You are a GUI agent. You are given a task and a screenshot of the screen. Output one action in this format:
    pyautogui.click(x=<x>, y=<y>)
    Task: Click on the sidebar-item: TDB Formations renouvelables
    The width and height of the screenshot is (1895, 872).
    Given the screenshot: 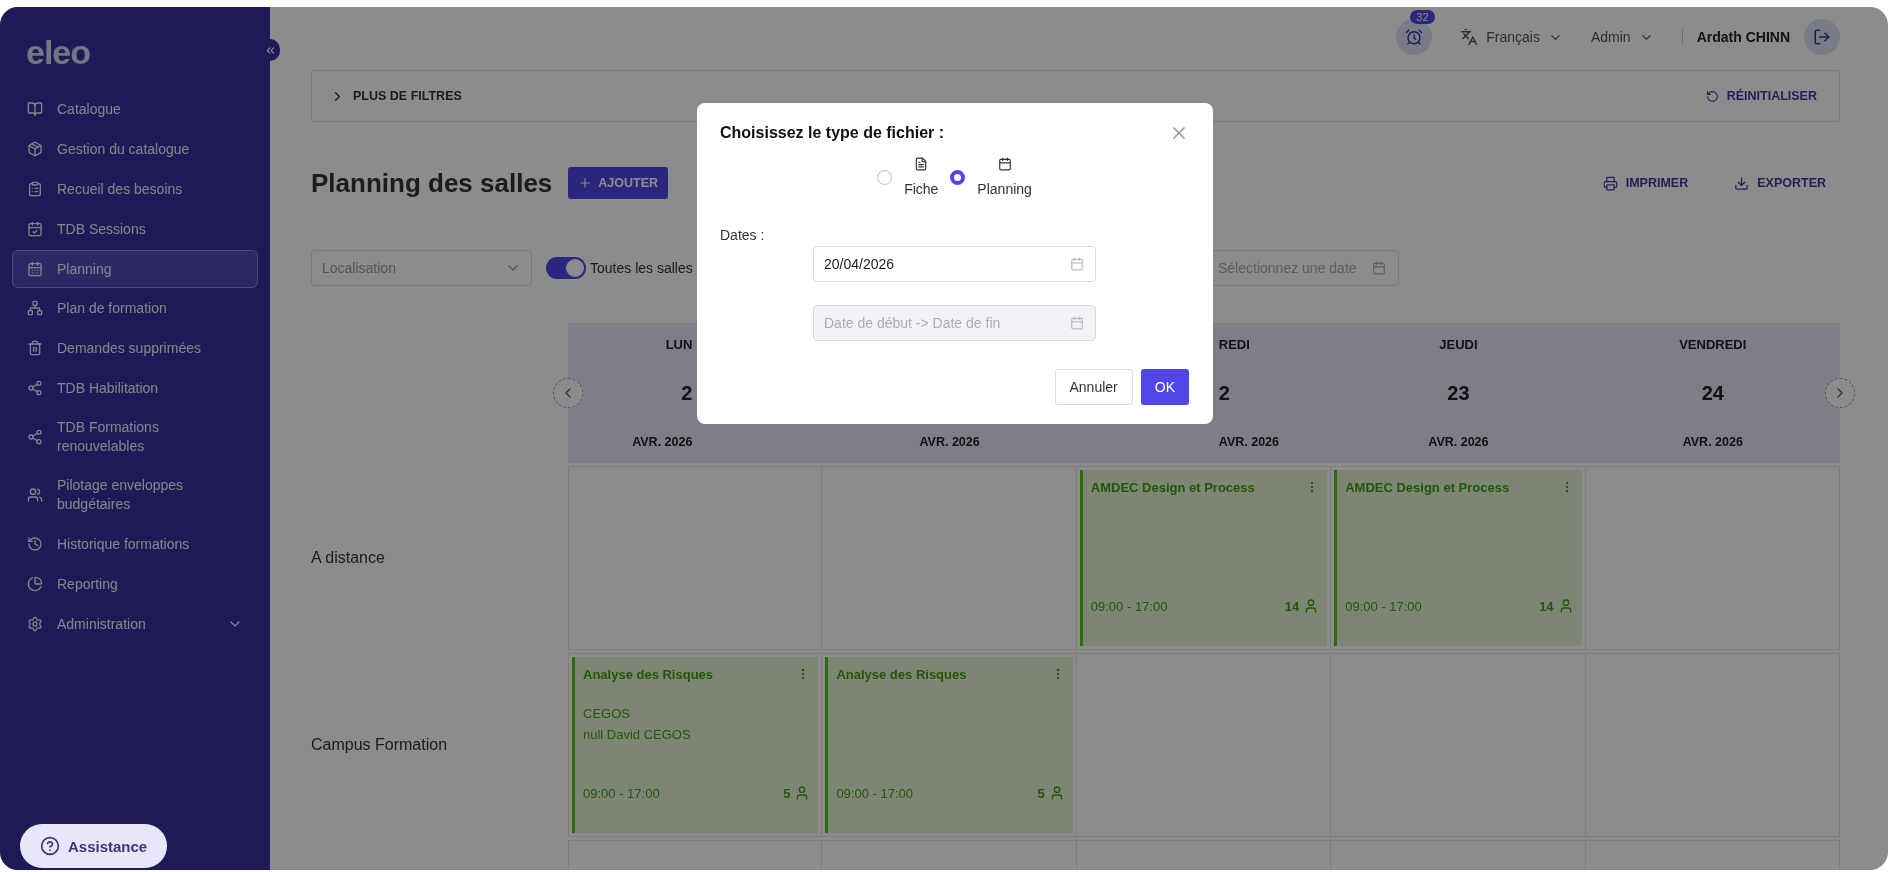 What is the action you would take?
    pyautogui.click(x=135, y=437)
    